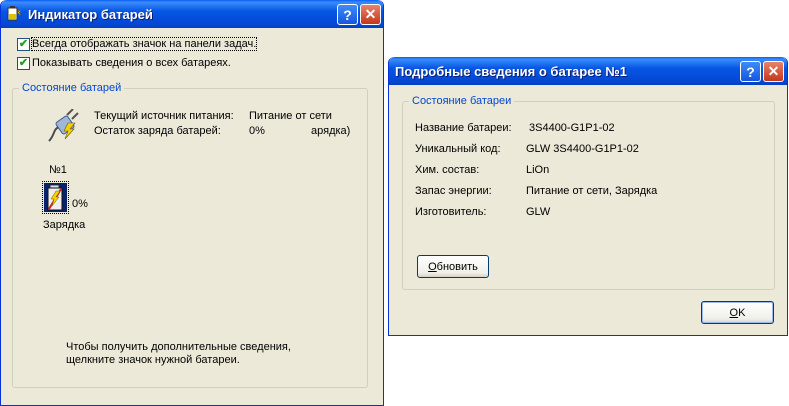 This screenshot has height=406, width=789. Describe the element at coordinates (131, 63) in the screenshot. I see `show-all-batteries-label: Показывать сведения о всех батареях.` at that location.